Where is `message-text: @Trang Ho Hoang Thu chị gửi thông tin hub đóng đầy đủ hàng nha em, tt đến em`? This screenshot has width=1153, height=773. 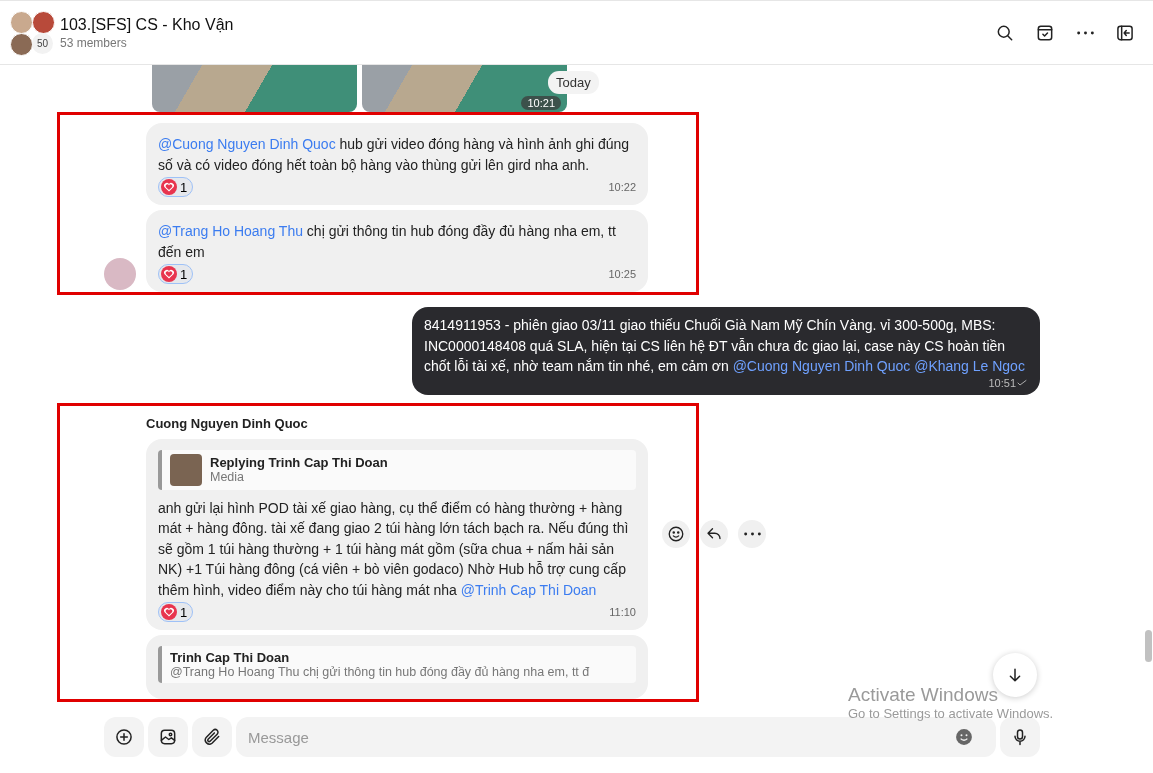
message-text: @Trang Ho Hoang Thu chị gửi thông tin hub đóng đầy đủ hàng nha em, tt đến em is located at coordinates (387, 242).